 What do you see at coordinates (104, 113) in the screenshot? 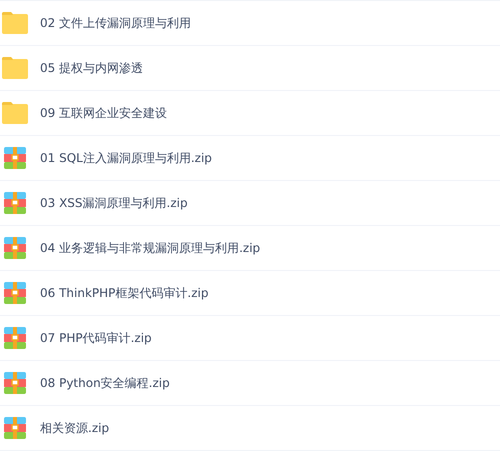
I see `file-name: 09 互联网企业安全建设` at bounding box center [104, 113].